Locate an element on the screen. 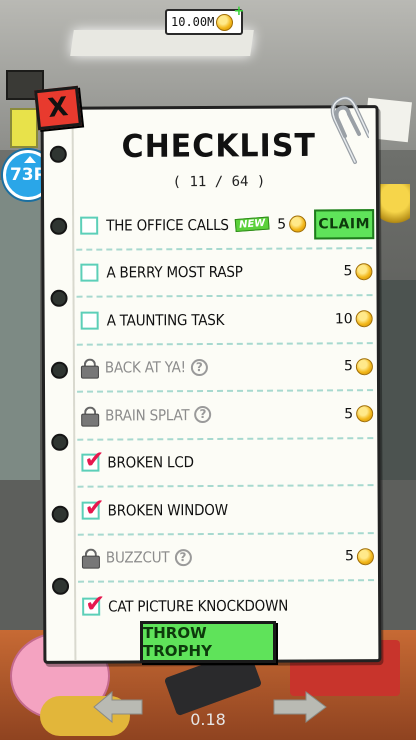  item-label: A BERRY MOST RASP is located at coordinates (174, 272).